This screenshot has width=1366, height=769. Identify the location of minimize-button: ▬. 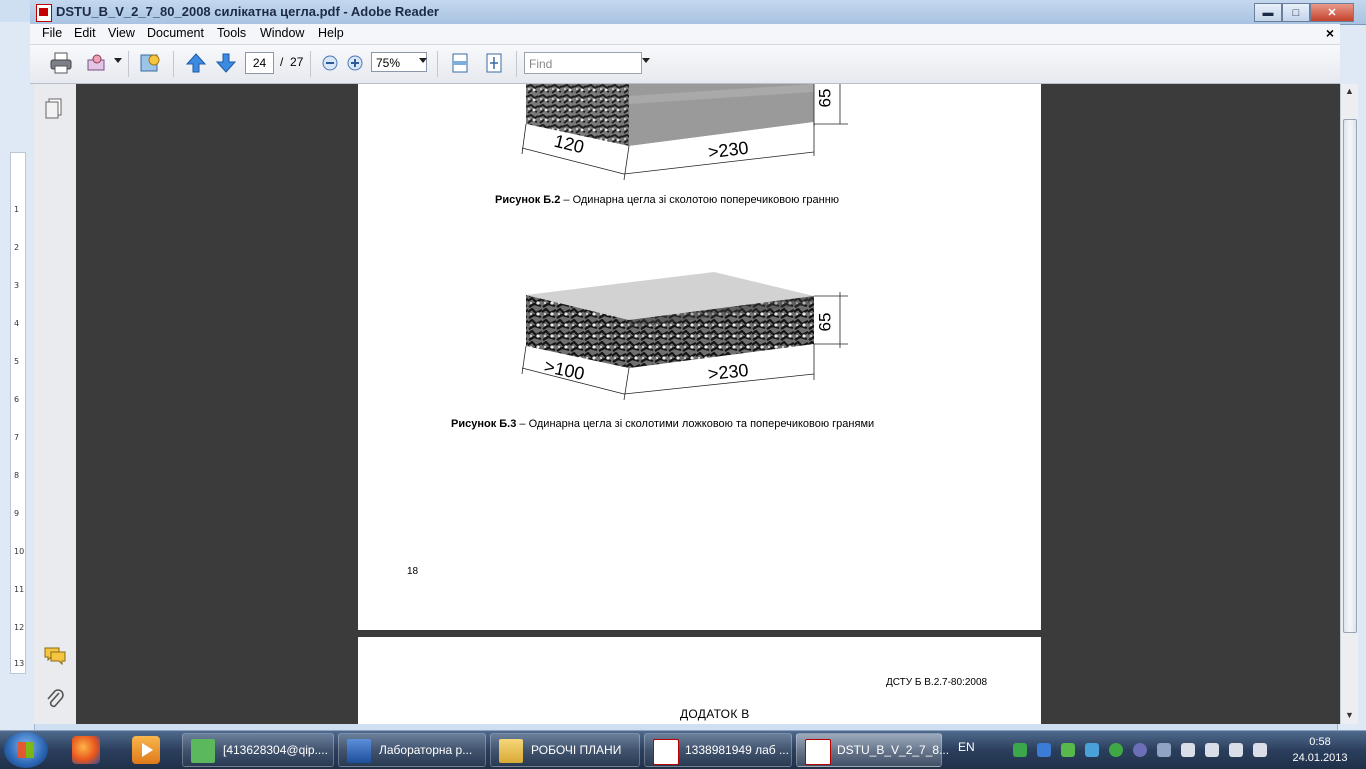
(1268, 12).